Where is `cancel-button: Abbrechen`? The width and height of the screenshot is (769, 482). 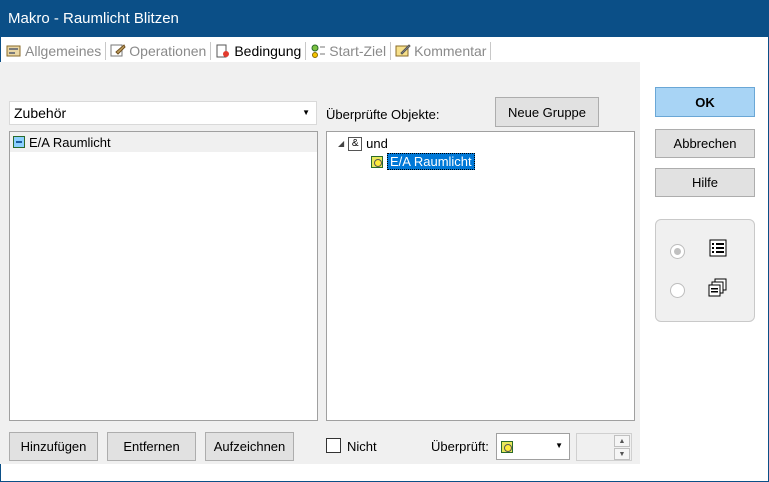
cancel-button: Abbrechen is located at coordinates (705, 143).